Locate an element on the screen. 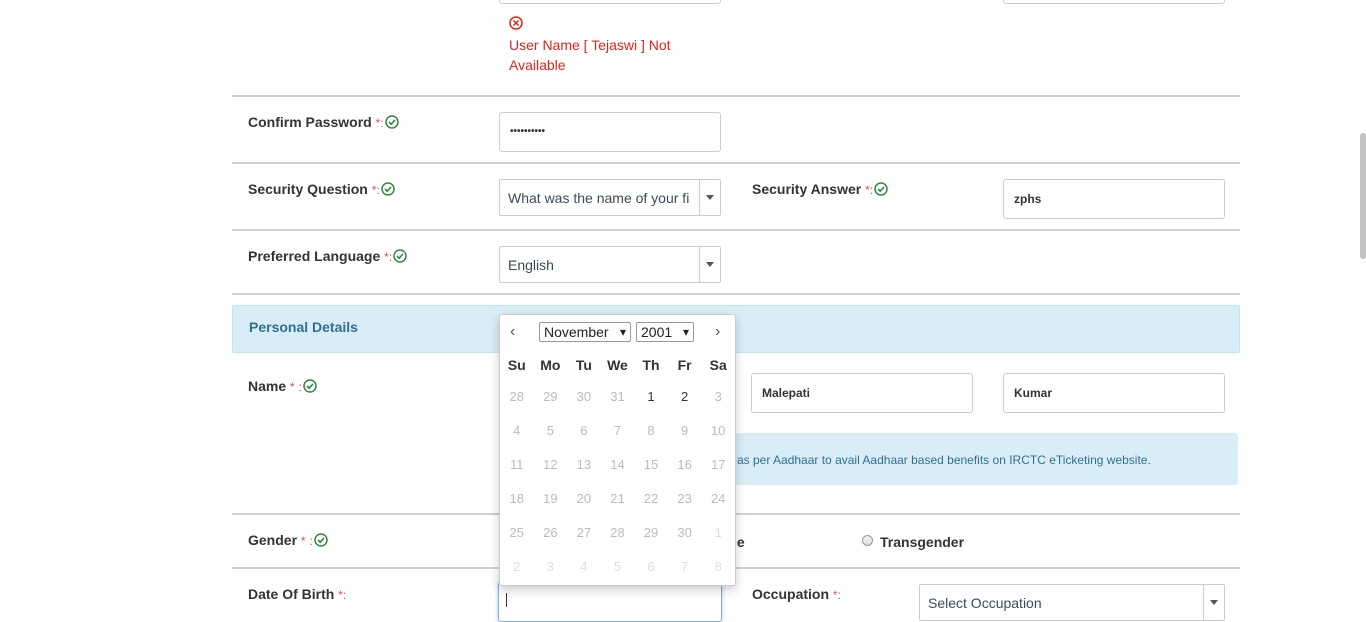 The image size is (1366, 622). name-label: Name * : is located at coordinates (282, 387).